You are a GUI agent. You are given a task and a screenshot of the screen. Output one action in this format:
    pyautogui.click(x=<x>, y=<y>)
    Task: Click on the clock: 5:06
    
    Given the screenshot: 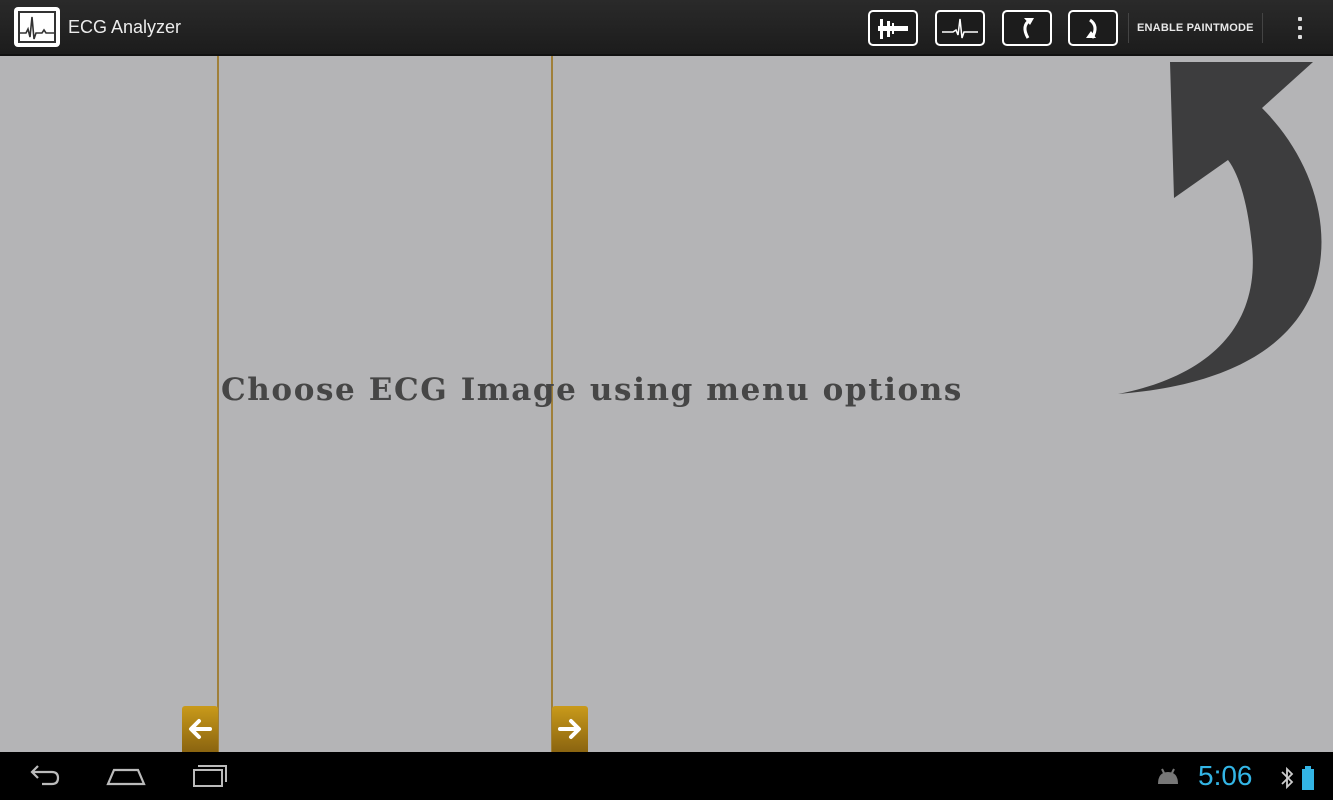 What is the action you would take?
    pyautogui.click(x=1225, y=775)
    